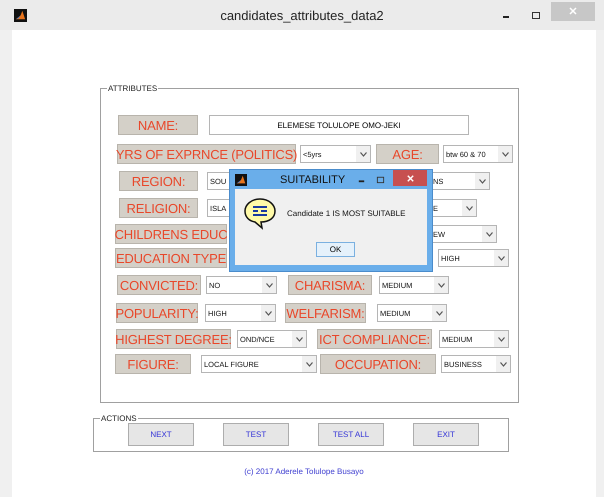  I want to click on action-button: EXIT, so click(446, 434).